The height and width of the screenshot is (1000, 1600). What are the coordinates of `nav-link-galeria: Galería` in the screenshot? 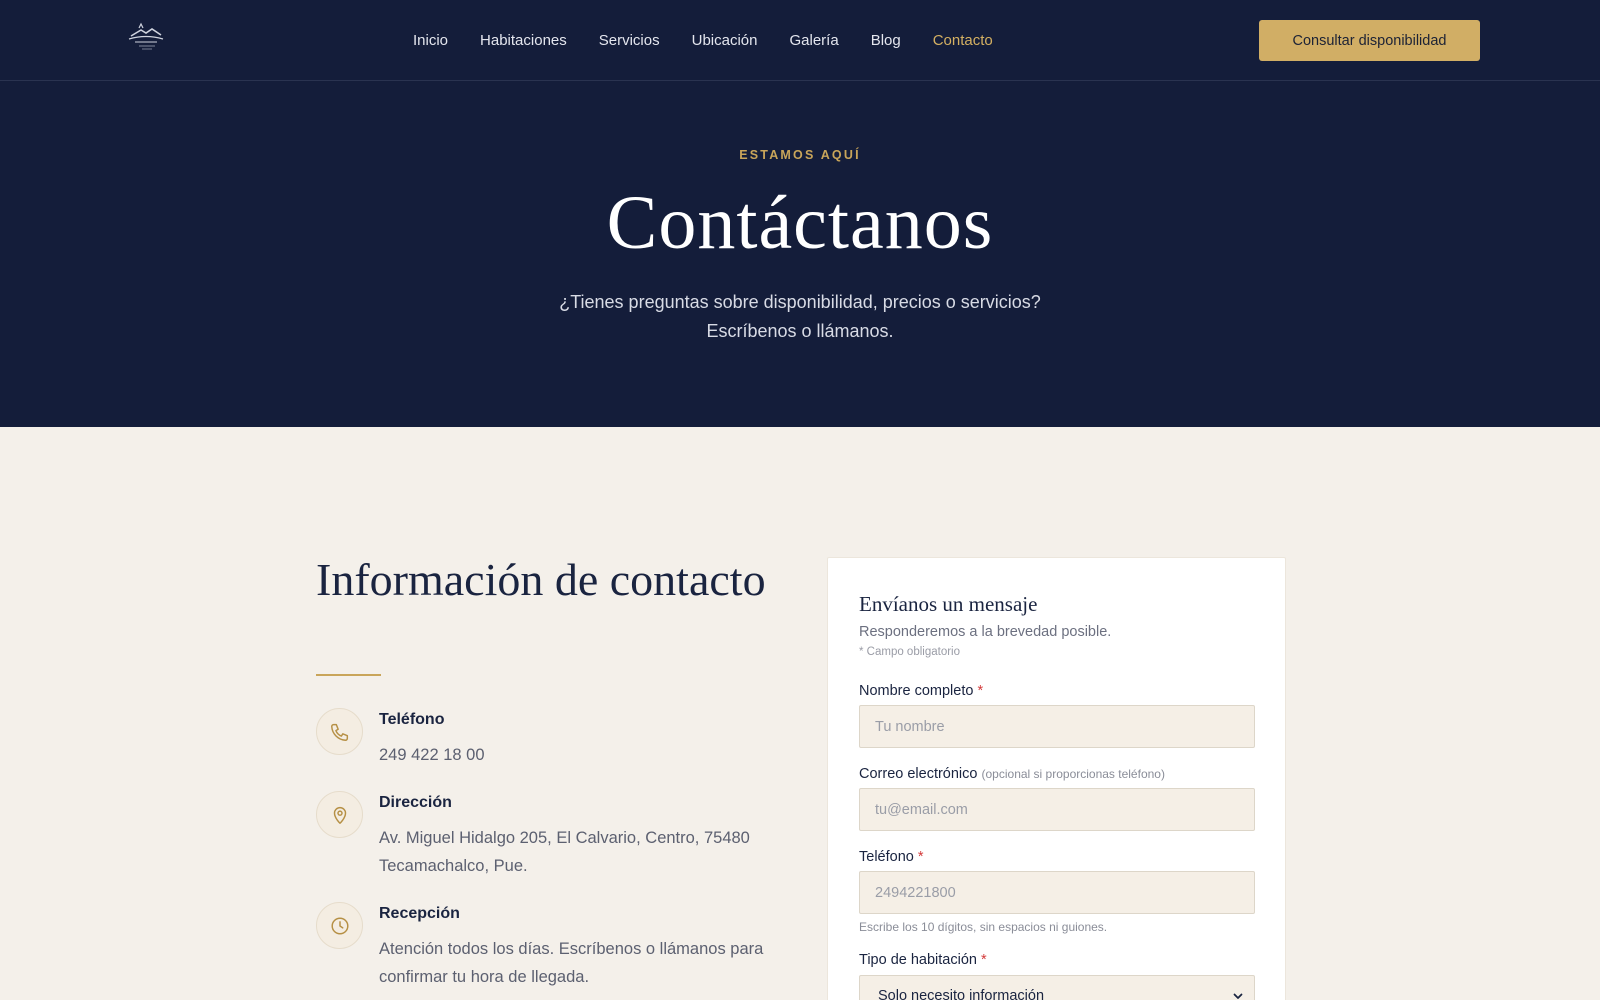 It's located at (813, 41).